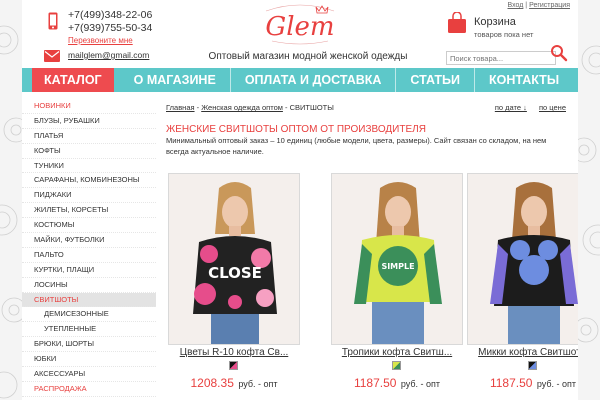  What do you see at coordinates (89, 181) in the screenshot?
I see `sidebar-item-sundresses: Сарафаны, комбинезоны` at bounding box center [89, 181].